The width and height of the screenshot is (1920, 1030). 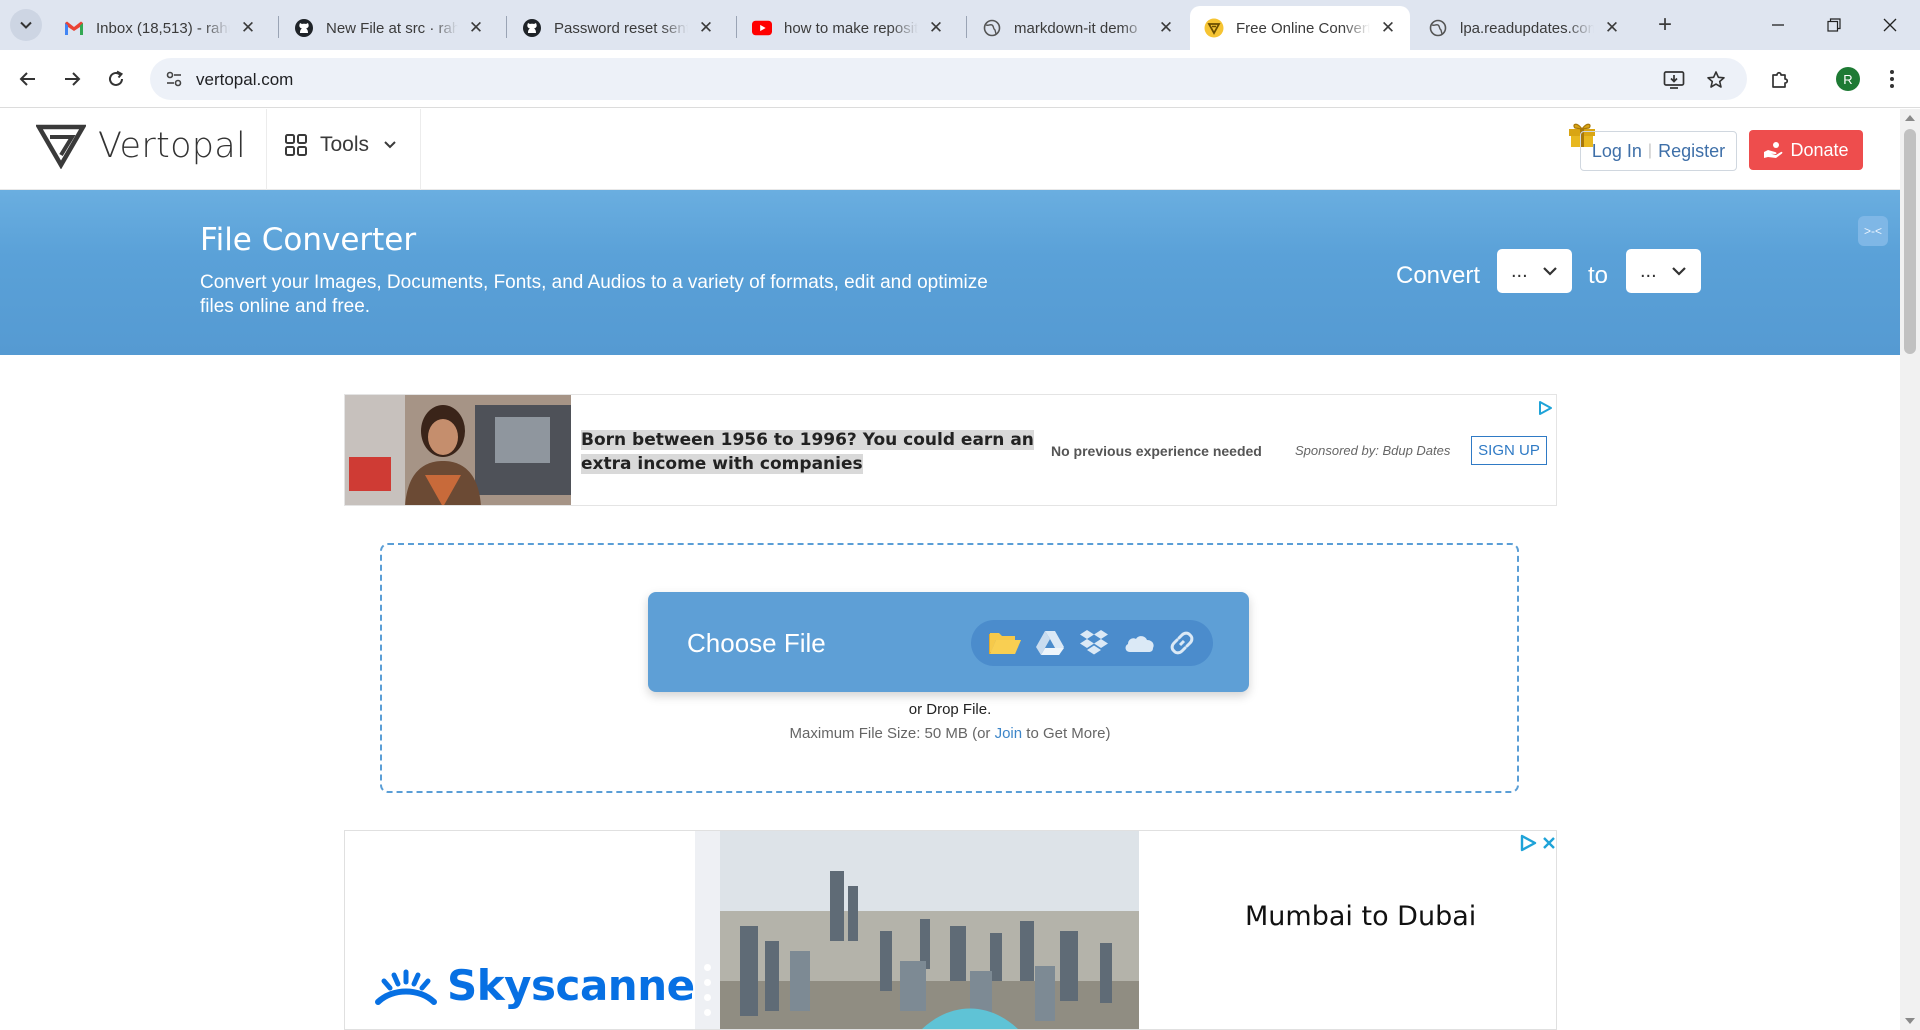 What do you see at coordinates (1778, 25) in the screenshot?
I see `minimize-button` at bounding box center [1778, 25].